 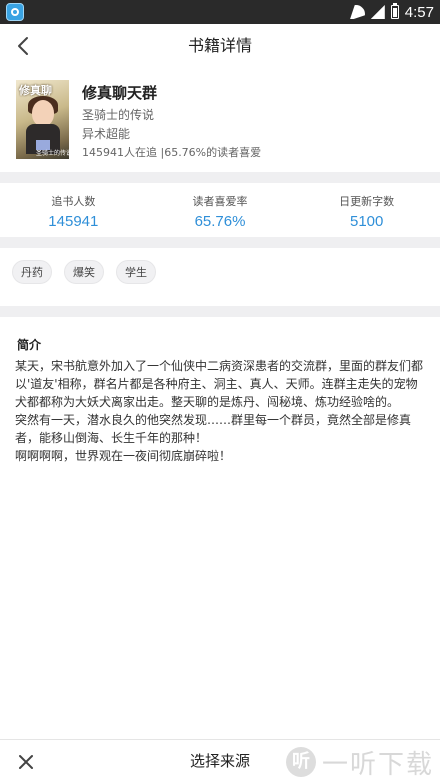 I want to click on stat-label: 日更新字数, so click(x=367, y=201).